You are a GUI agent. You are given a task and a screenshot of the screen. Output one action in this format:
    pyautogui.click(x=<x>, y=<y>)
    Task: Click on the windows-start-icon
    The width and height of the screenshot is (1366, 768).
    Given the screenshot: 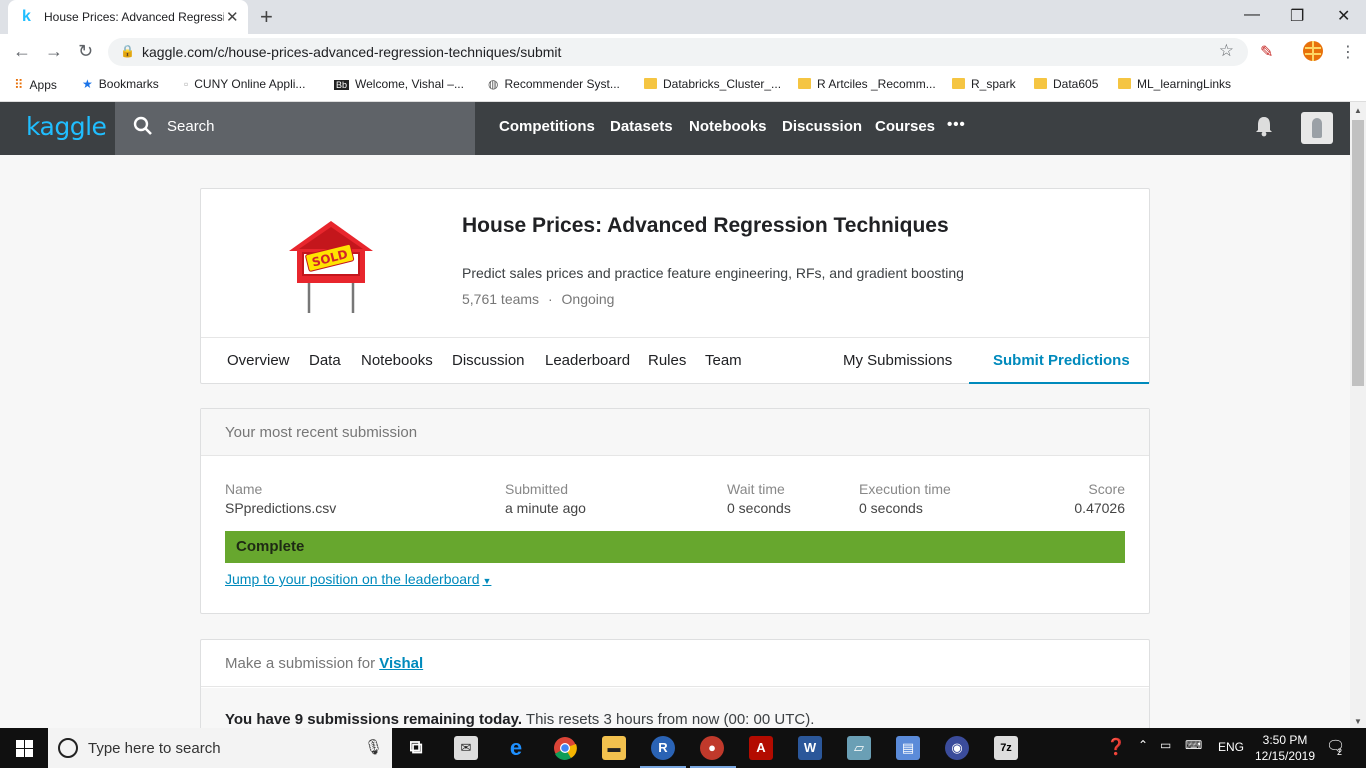 What is the action you would take?
    pyautogui.click(x=24, y=748)
    